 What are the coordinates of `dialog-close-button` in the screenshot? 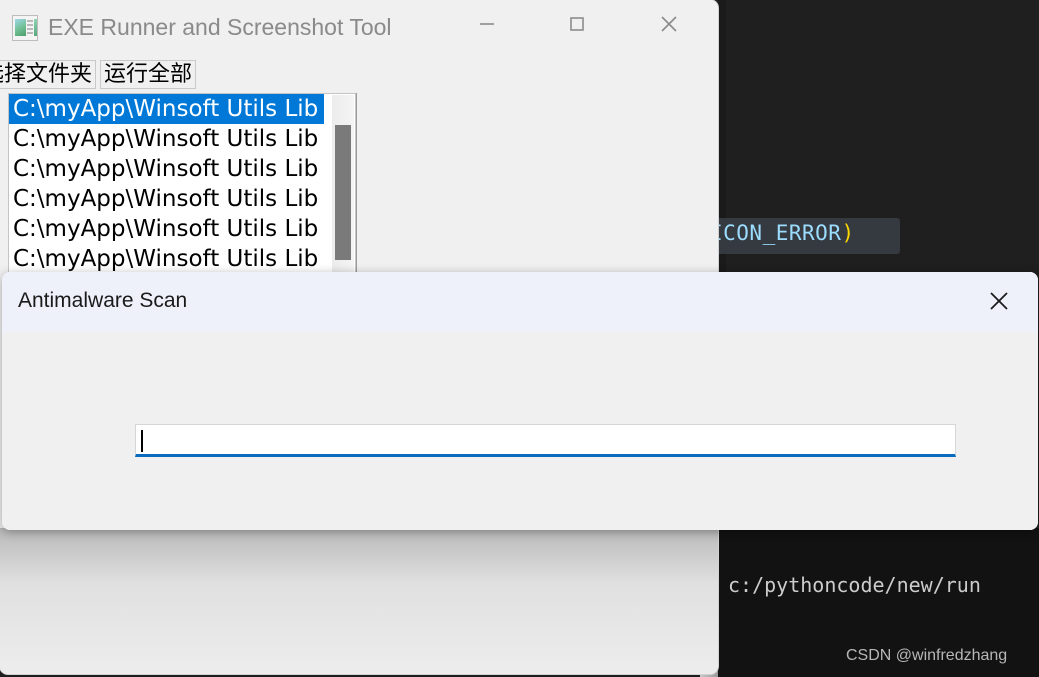 It's located at (999, 303).